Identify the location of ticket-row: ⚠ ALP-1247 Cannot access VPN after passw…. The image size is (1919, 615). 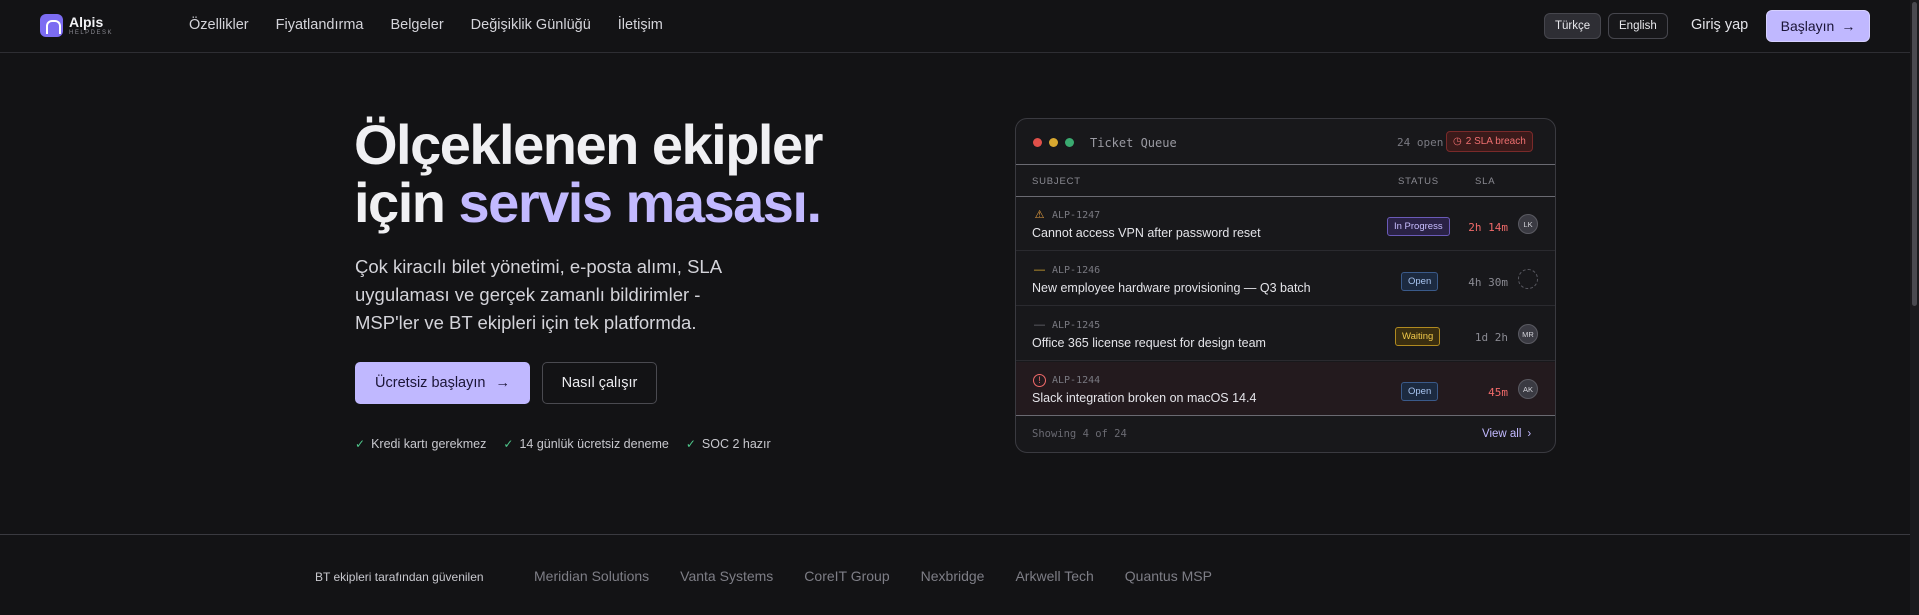
(1285, 224).